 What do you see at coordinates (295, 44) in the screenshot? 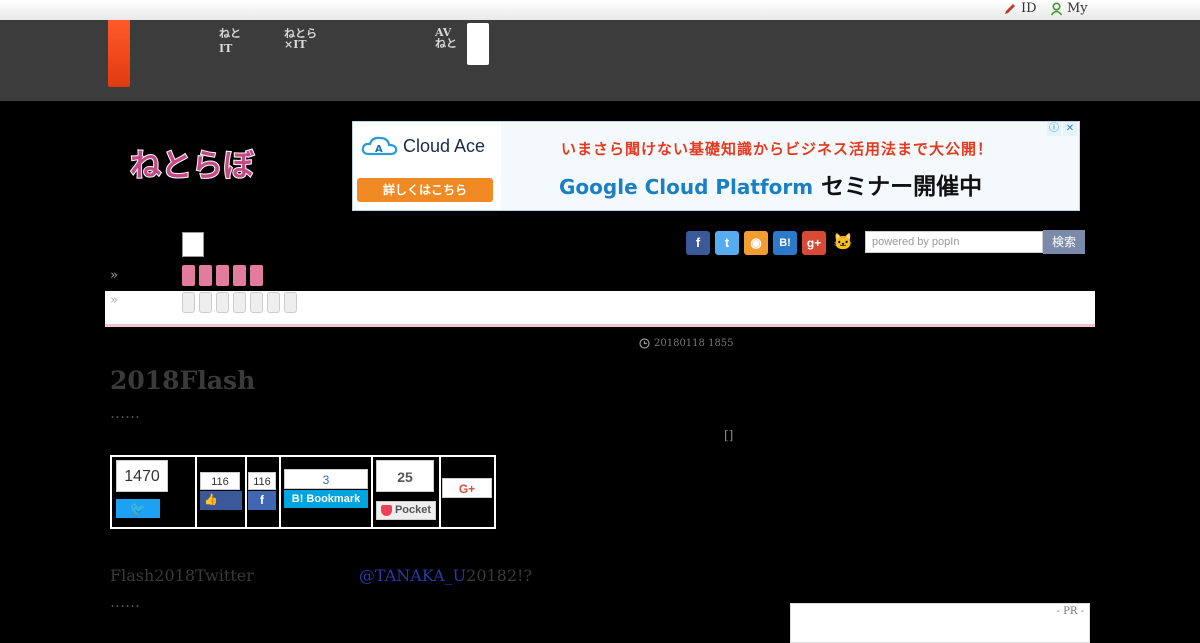
I see `nav-item-line: ×IT` at bounding box center [295, 44].